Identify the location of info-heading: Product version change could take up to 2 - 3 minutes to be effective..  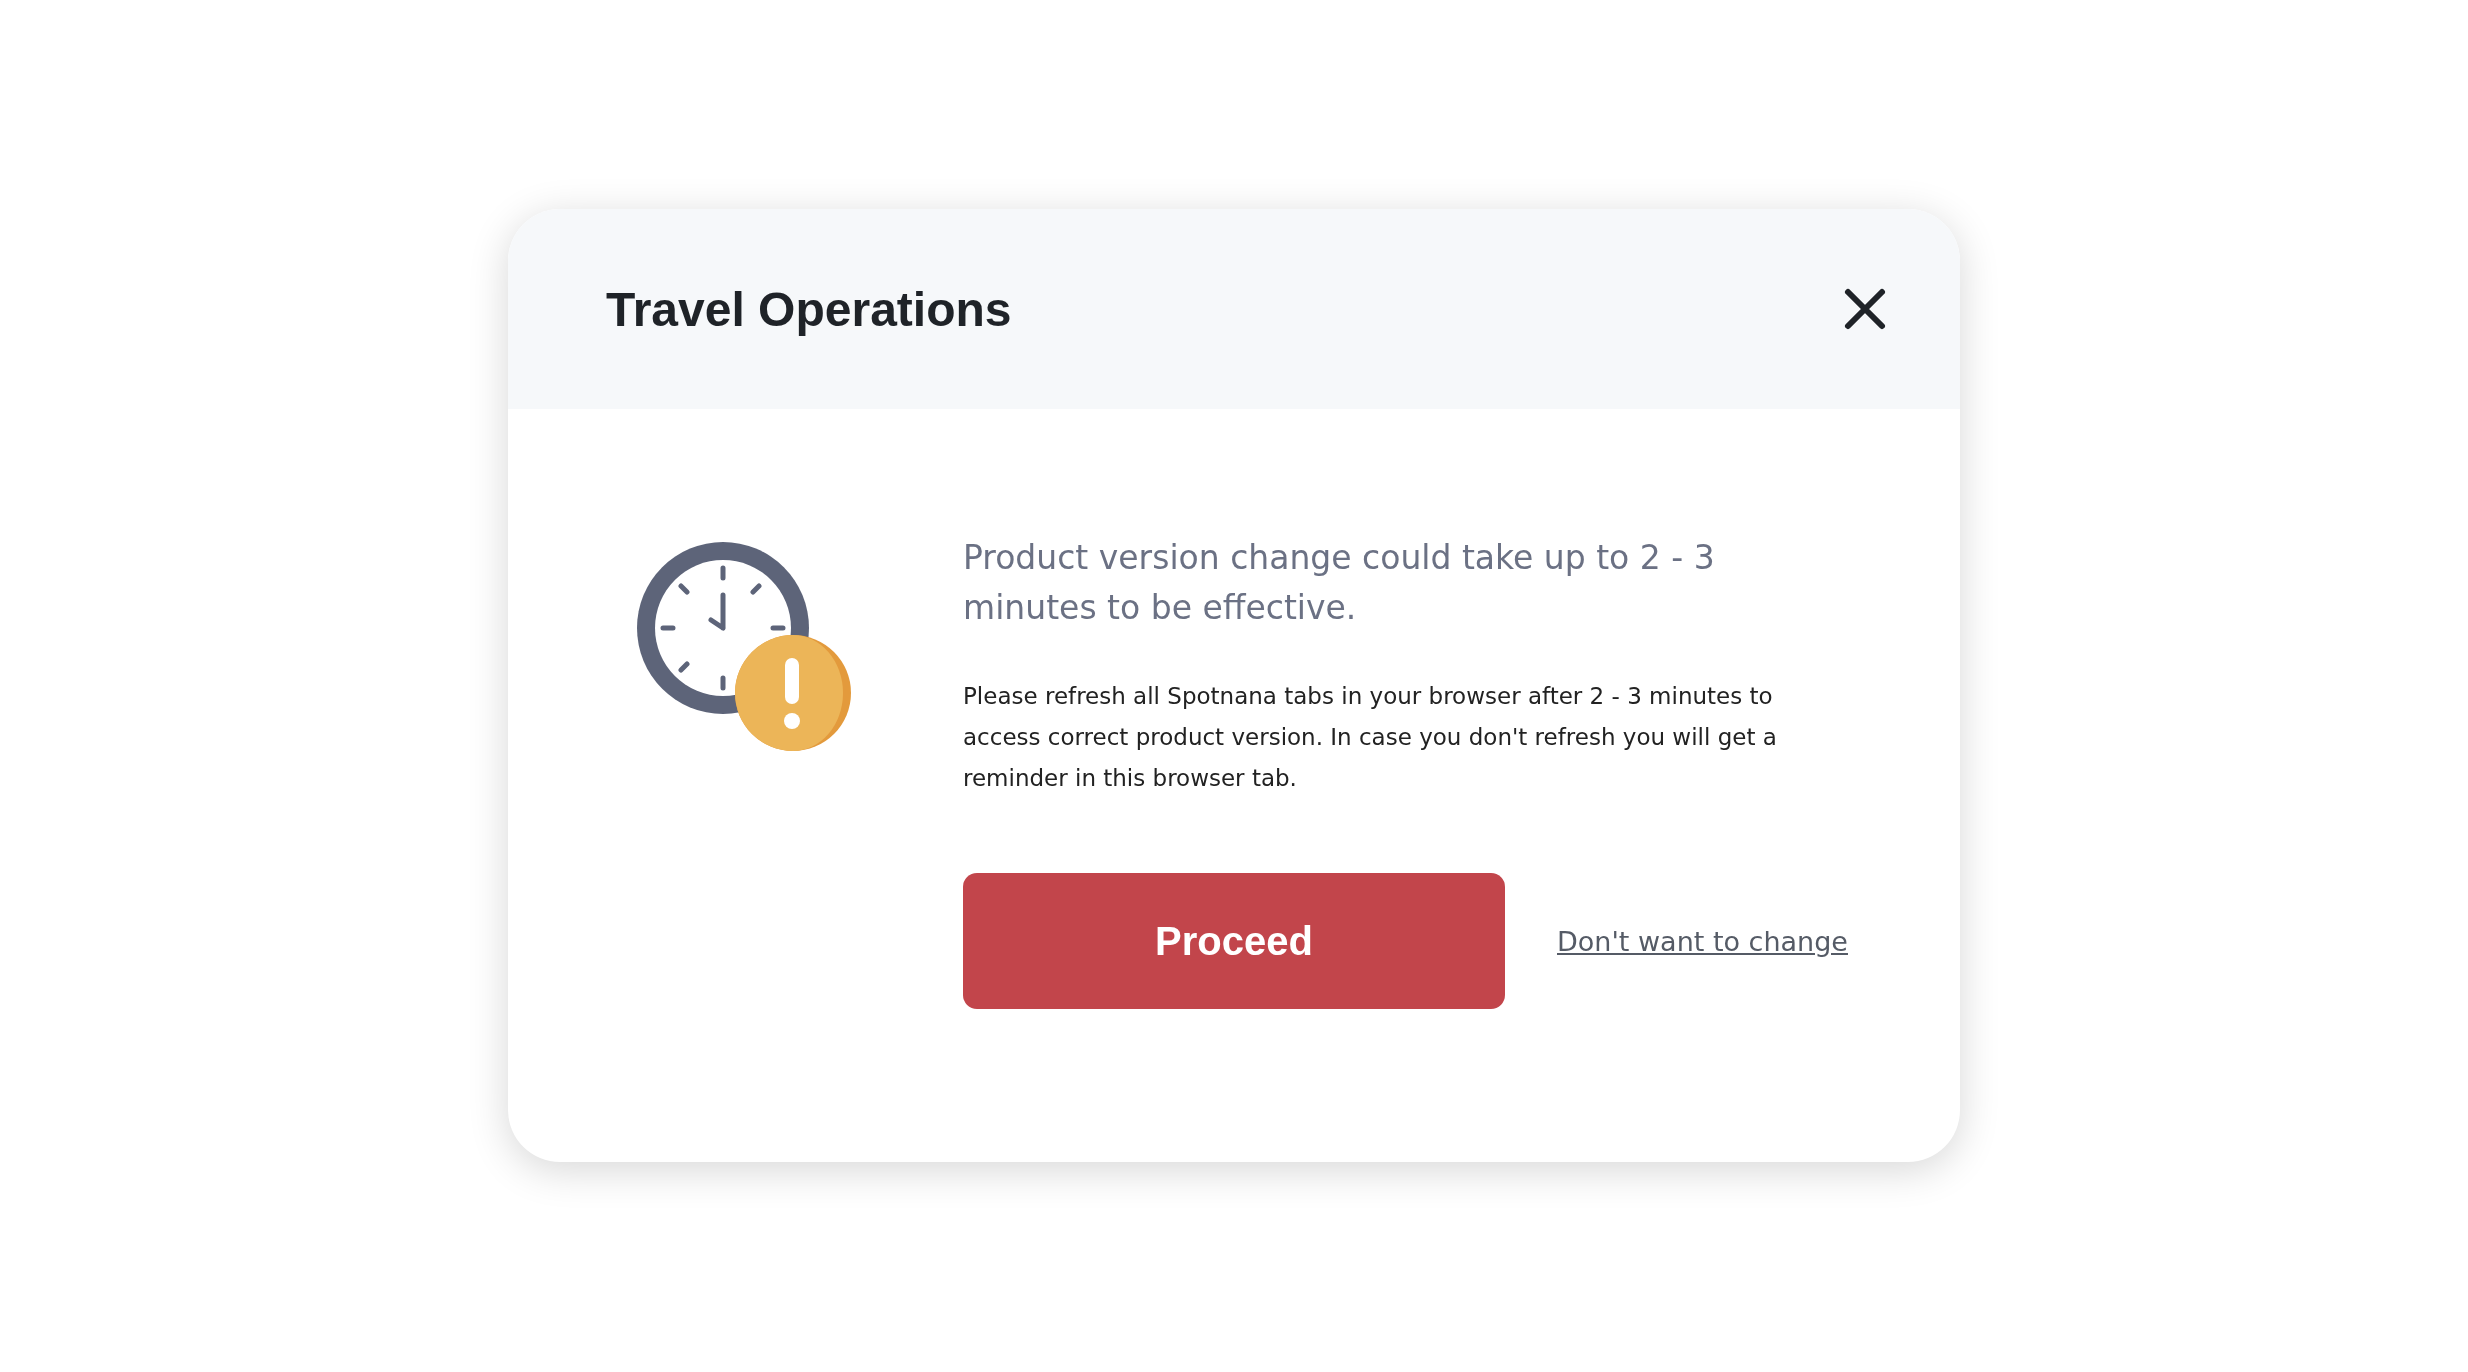
(1339, 583).